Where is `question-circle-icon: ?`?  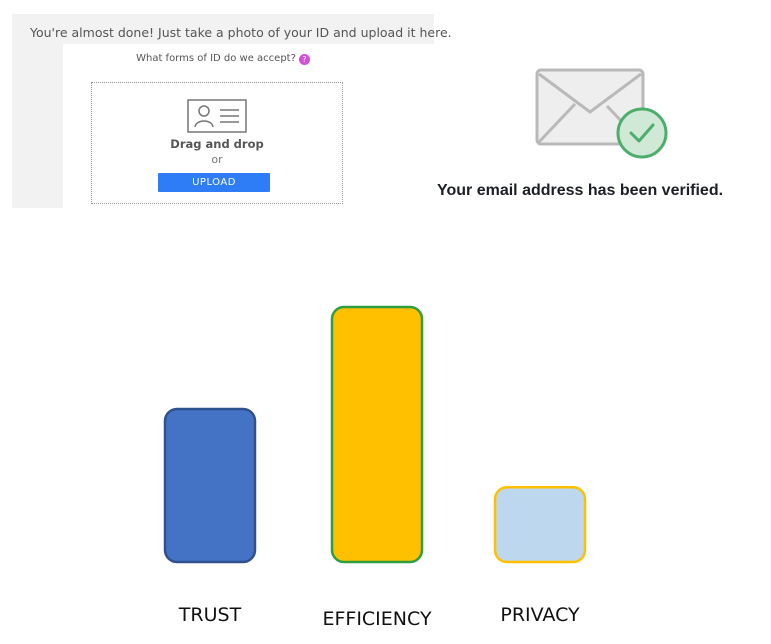
question-circle-icon: ? is located at coordinates (304, 59).